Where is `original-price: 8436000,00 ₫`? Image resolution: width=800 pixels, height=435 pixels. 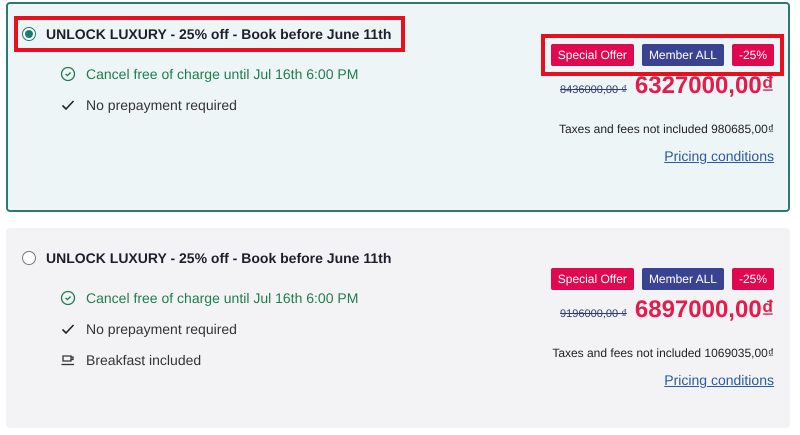
original-price: 8436000,00 ₫ is located at coordinates (593, 90).